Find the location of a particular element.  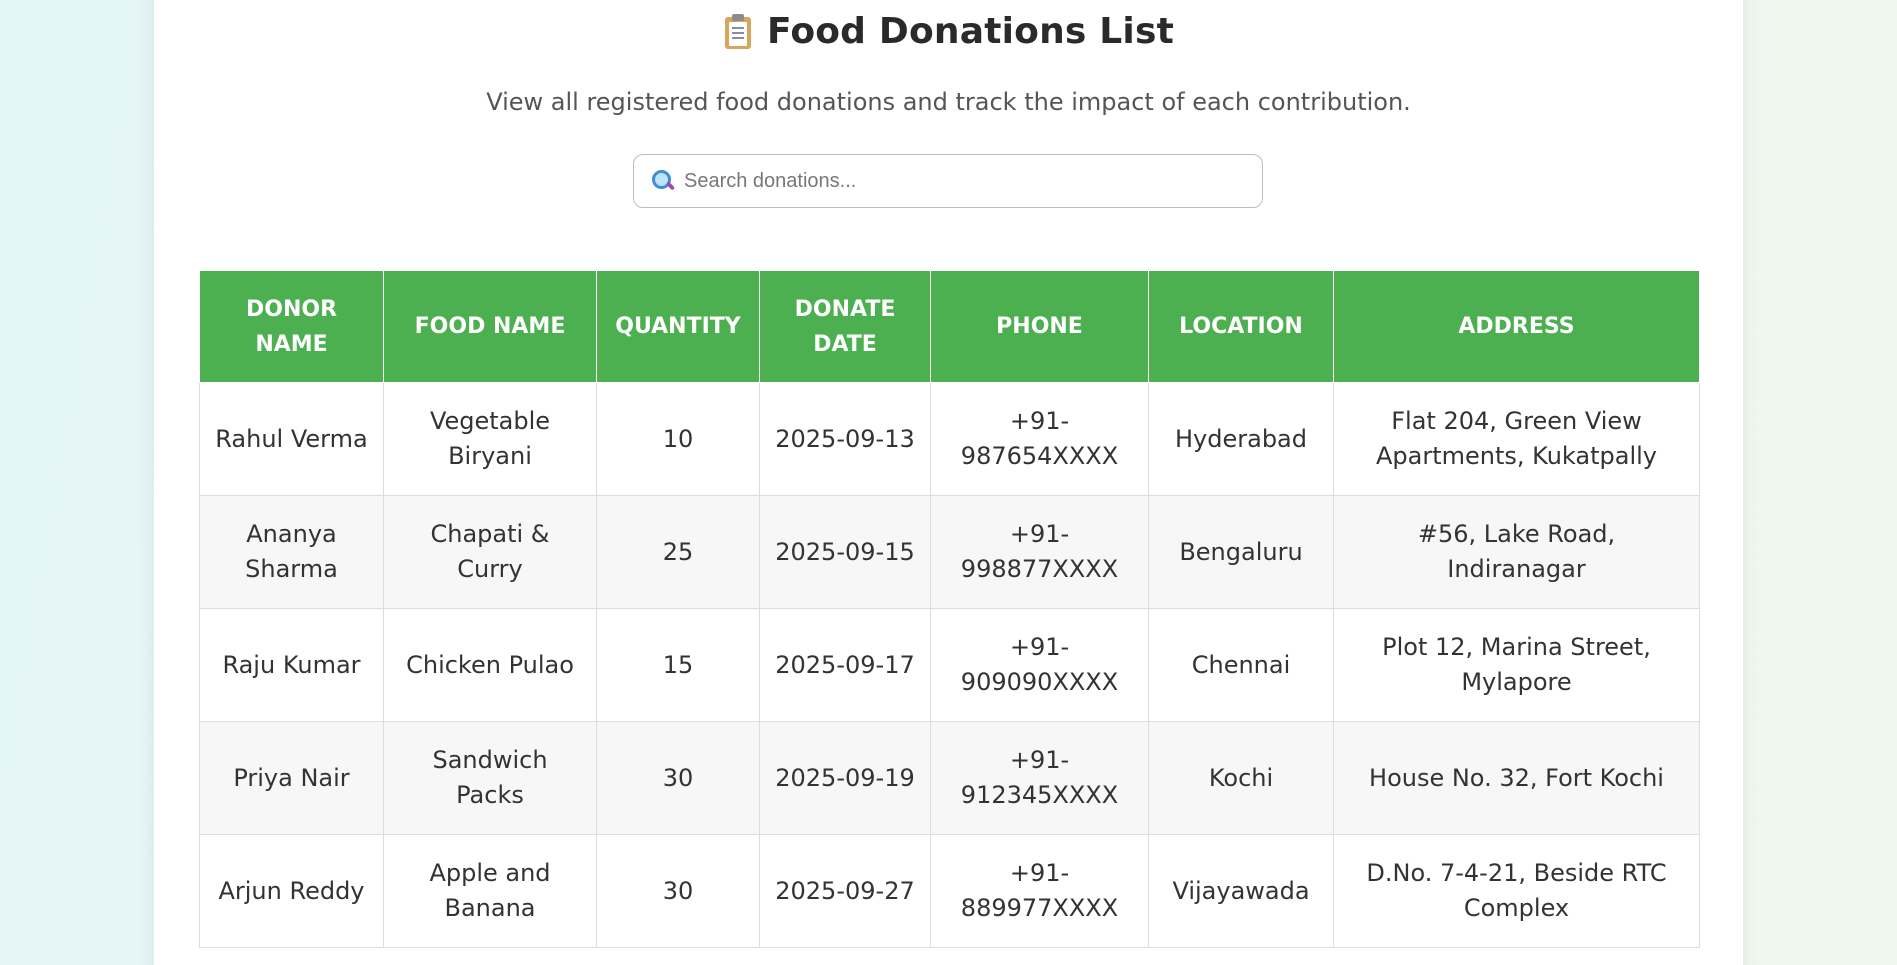

cell-location: Vijayawada is located at coordinates (1241, 891).